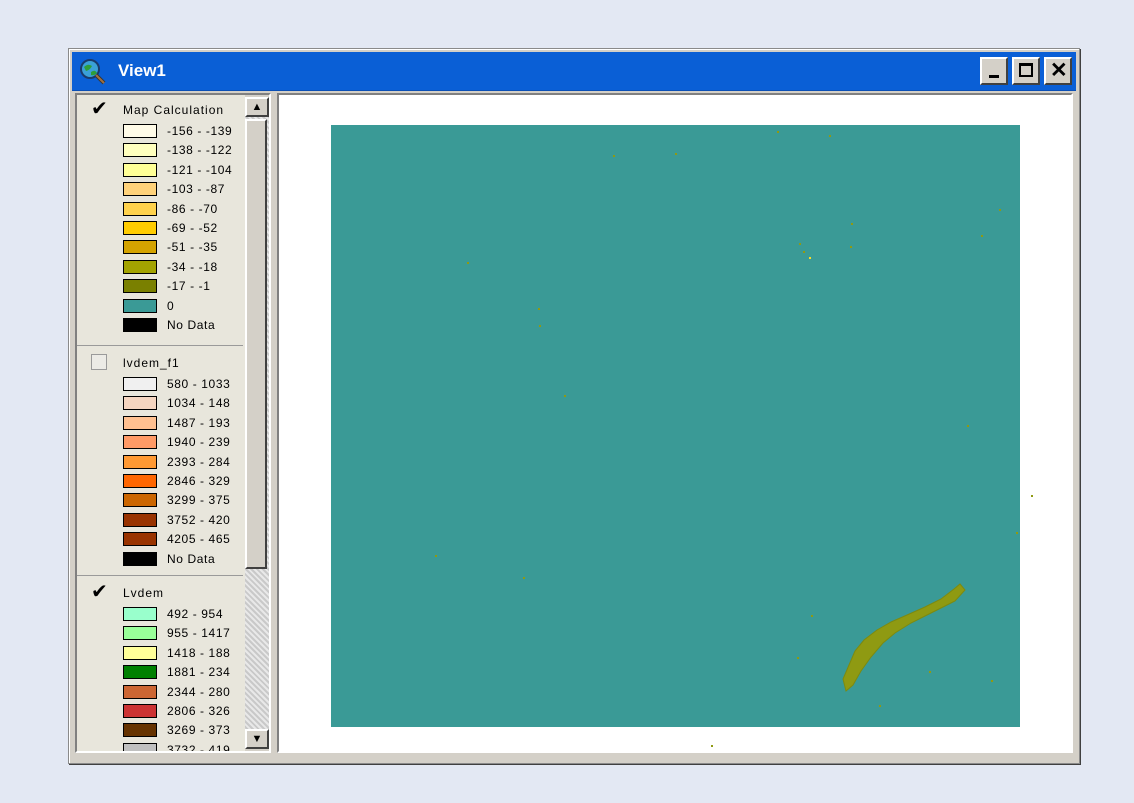 This screenshot has width=1134, height=803. What do you see at coordinates (257, 107) in the screenshot?
I see `scroll-up-button: ▲` at bounding box center [257, 107].